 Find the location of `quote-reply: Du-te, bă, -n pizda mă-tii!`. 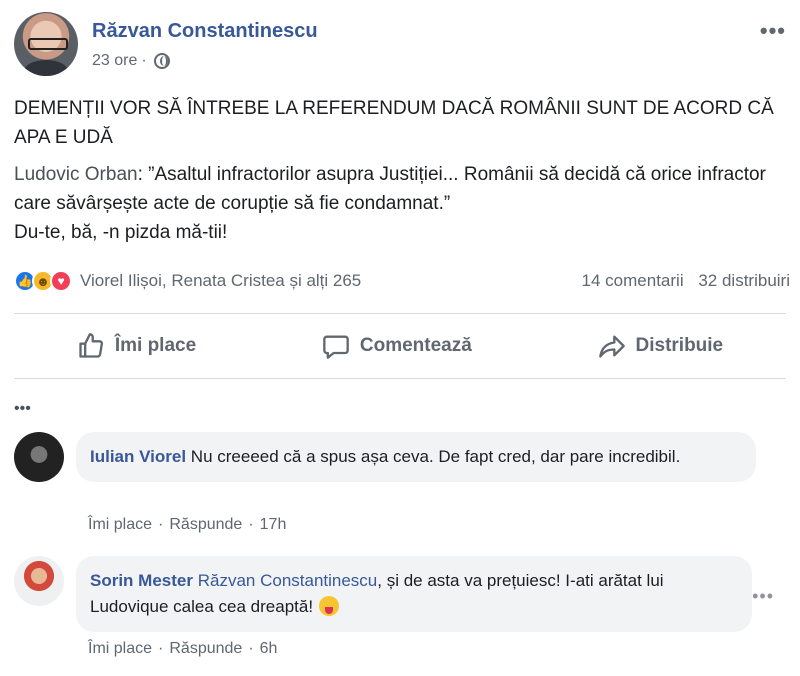

quote-reply: Du-te, bă, -n pizda mă-tii! is located at coordinates (121, 232).